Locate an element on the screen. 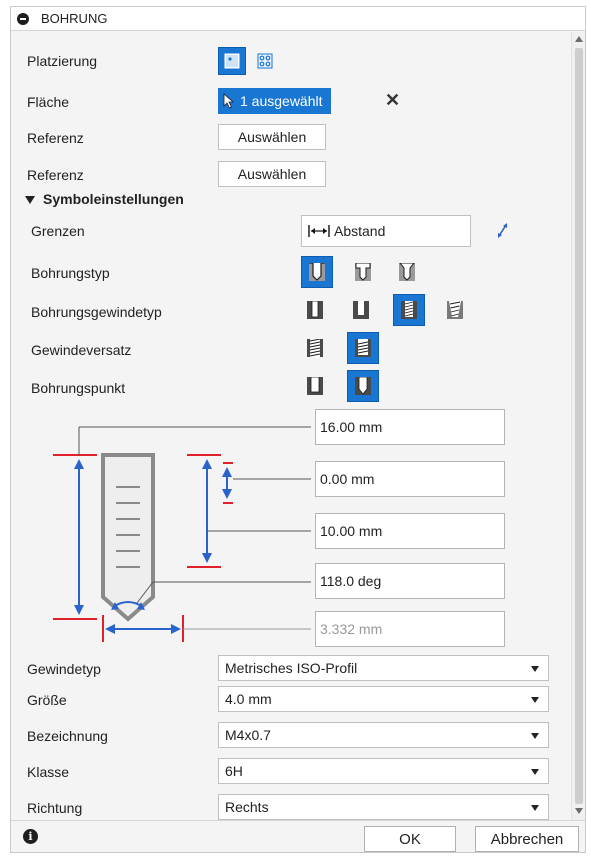  tap-tapped-button is located at coordinates (409, 310).